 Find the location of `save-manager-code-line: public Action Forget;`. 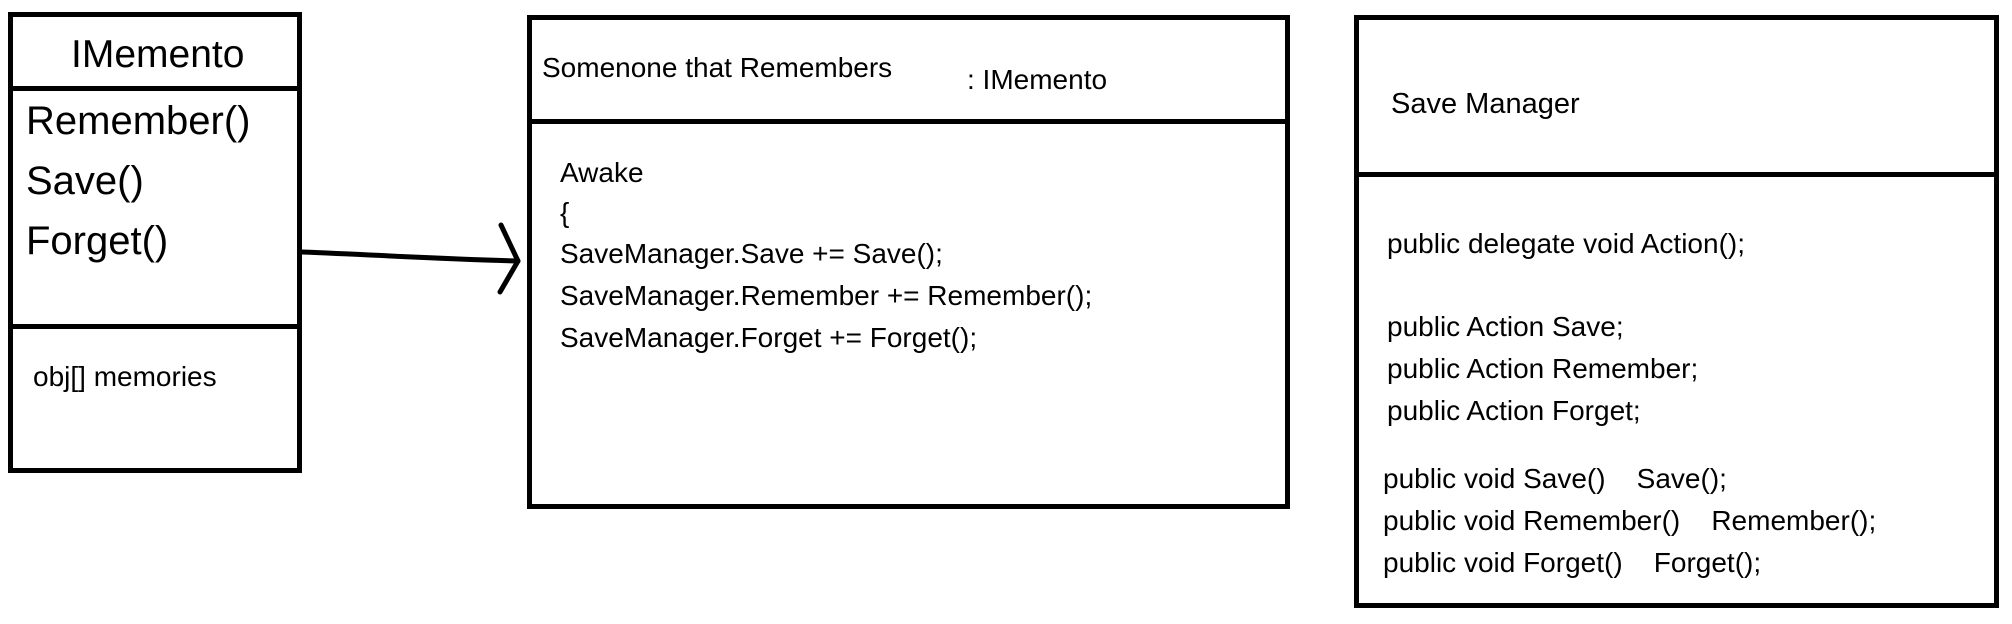

save-manager-code-line: public Action Forget; is located at coordinates (1514, 410).